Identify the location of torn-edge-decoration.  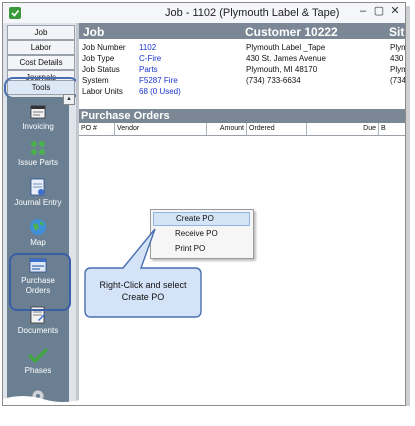
(204, 400).